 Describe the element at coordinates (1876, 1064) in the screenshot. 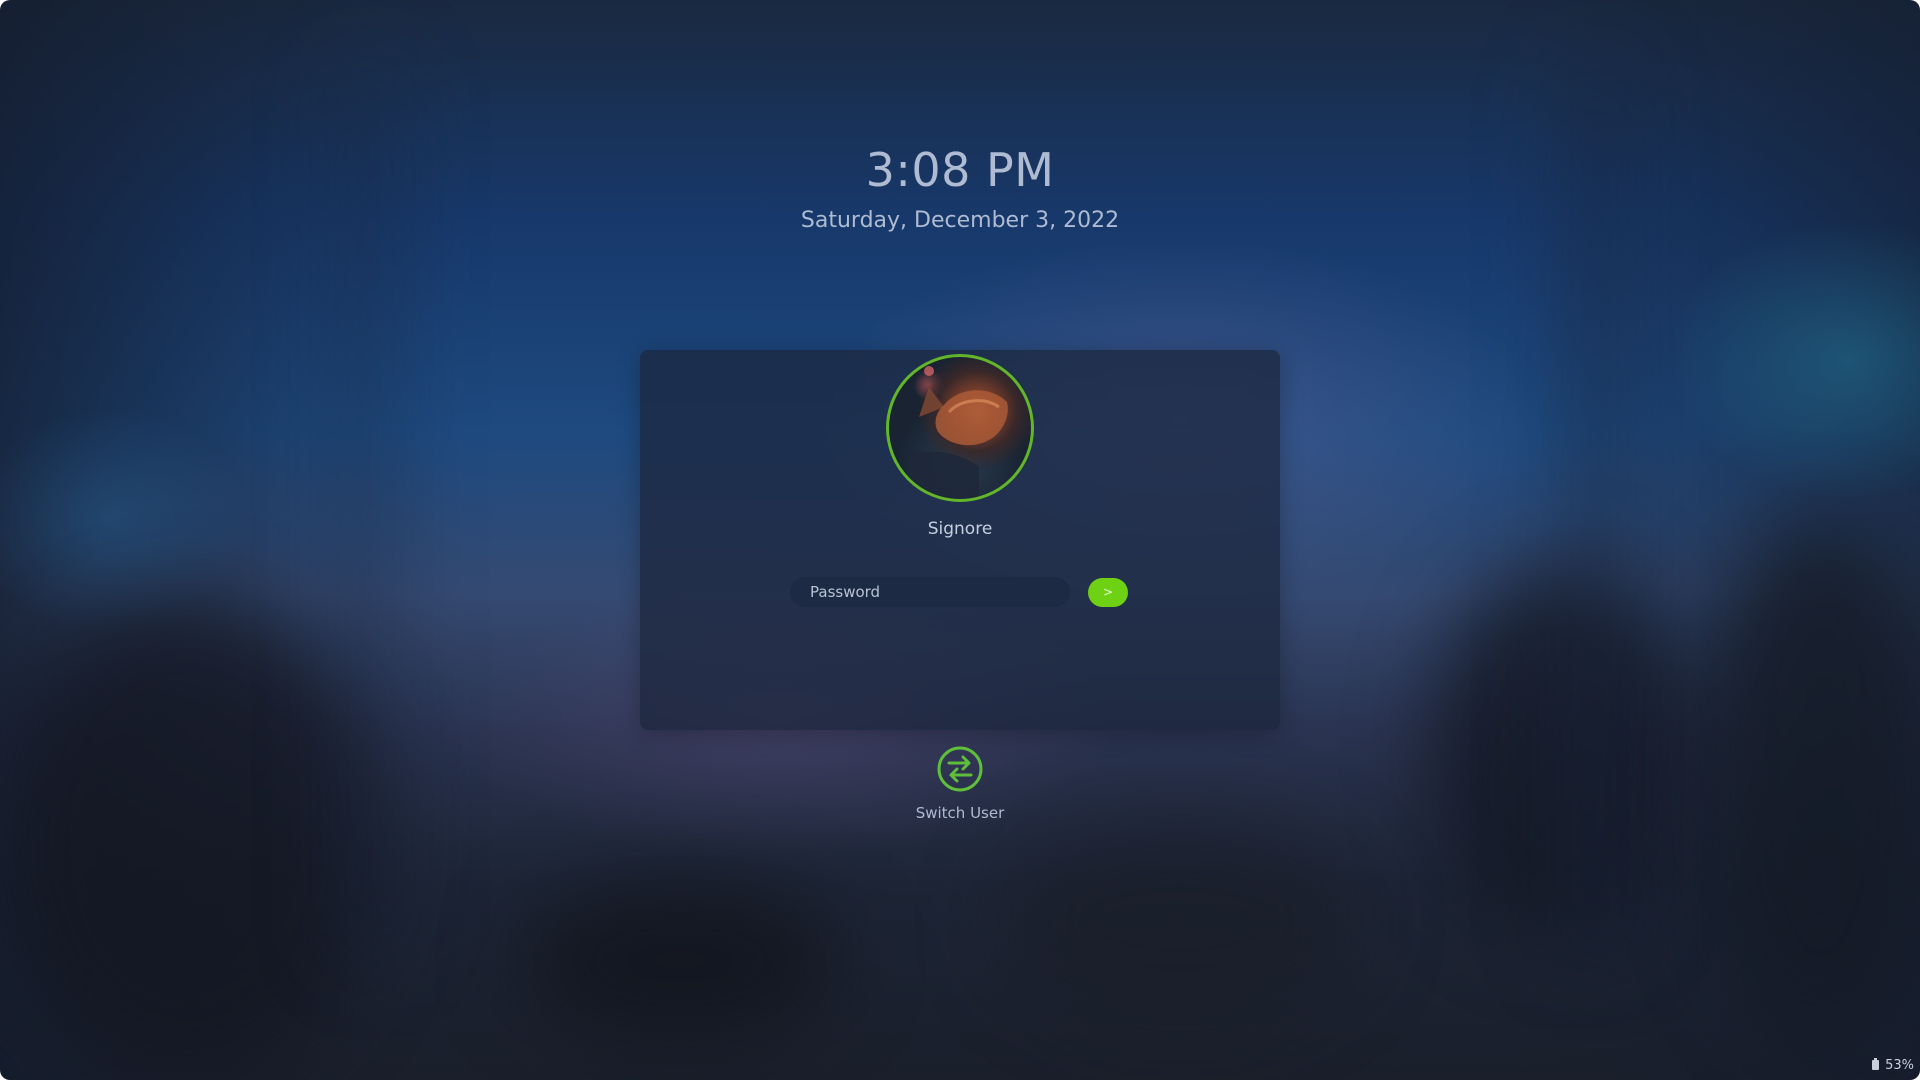

I see `battery-icon` at that location.